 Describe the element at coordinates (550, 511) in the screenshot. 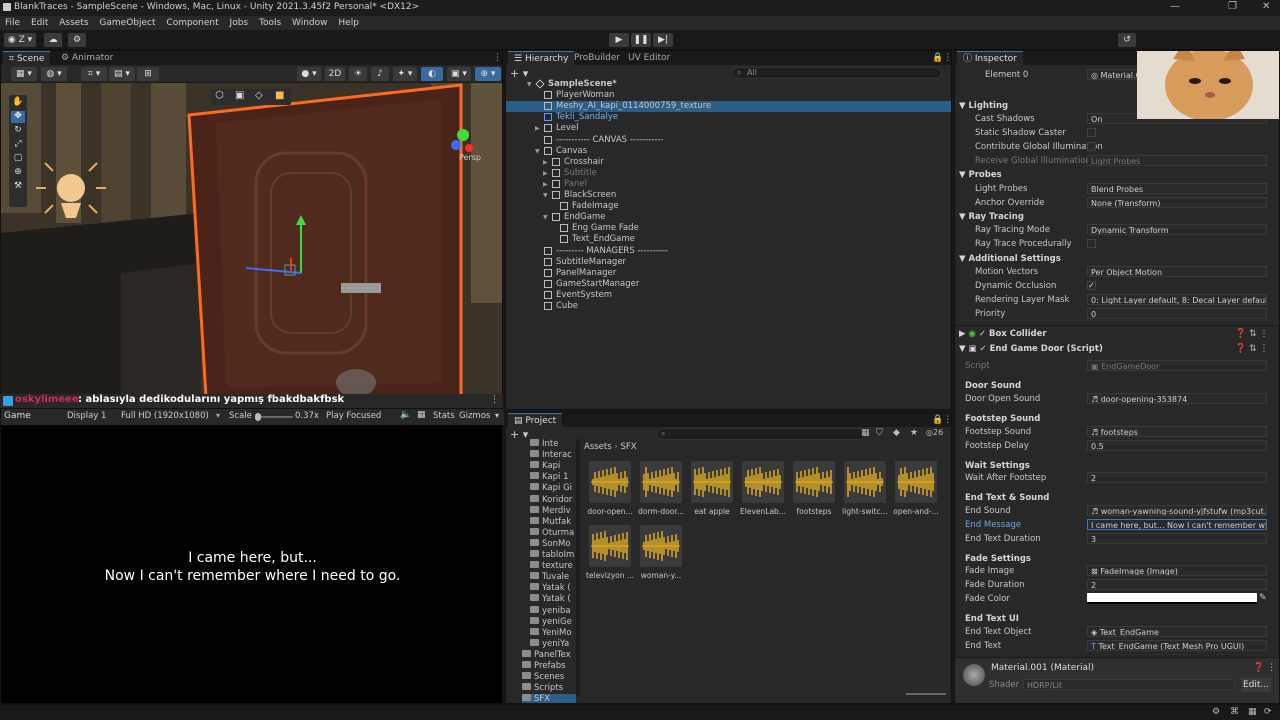

I see `folder-item: Merdiv` at that location.